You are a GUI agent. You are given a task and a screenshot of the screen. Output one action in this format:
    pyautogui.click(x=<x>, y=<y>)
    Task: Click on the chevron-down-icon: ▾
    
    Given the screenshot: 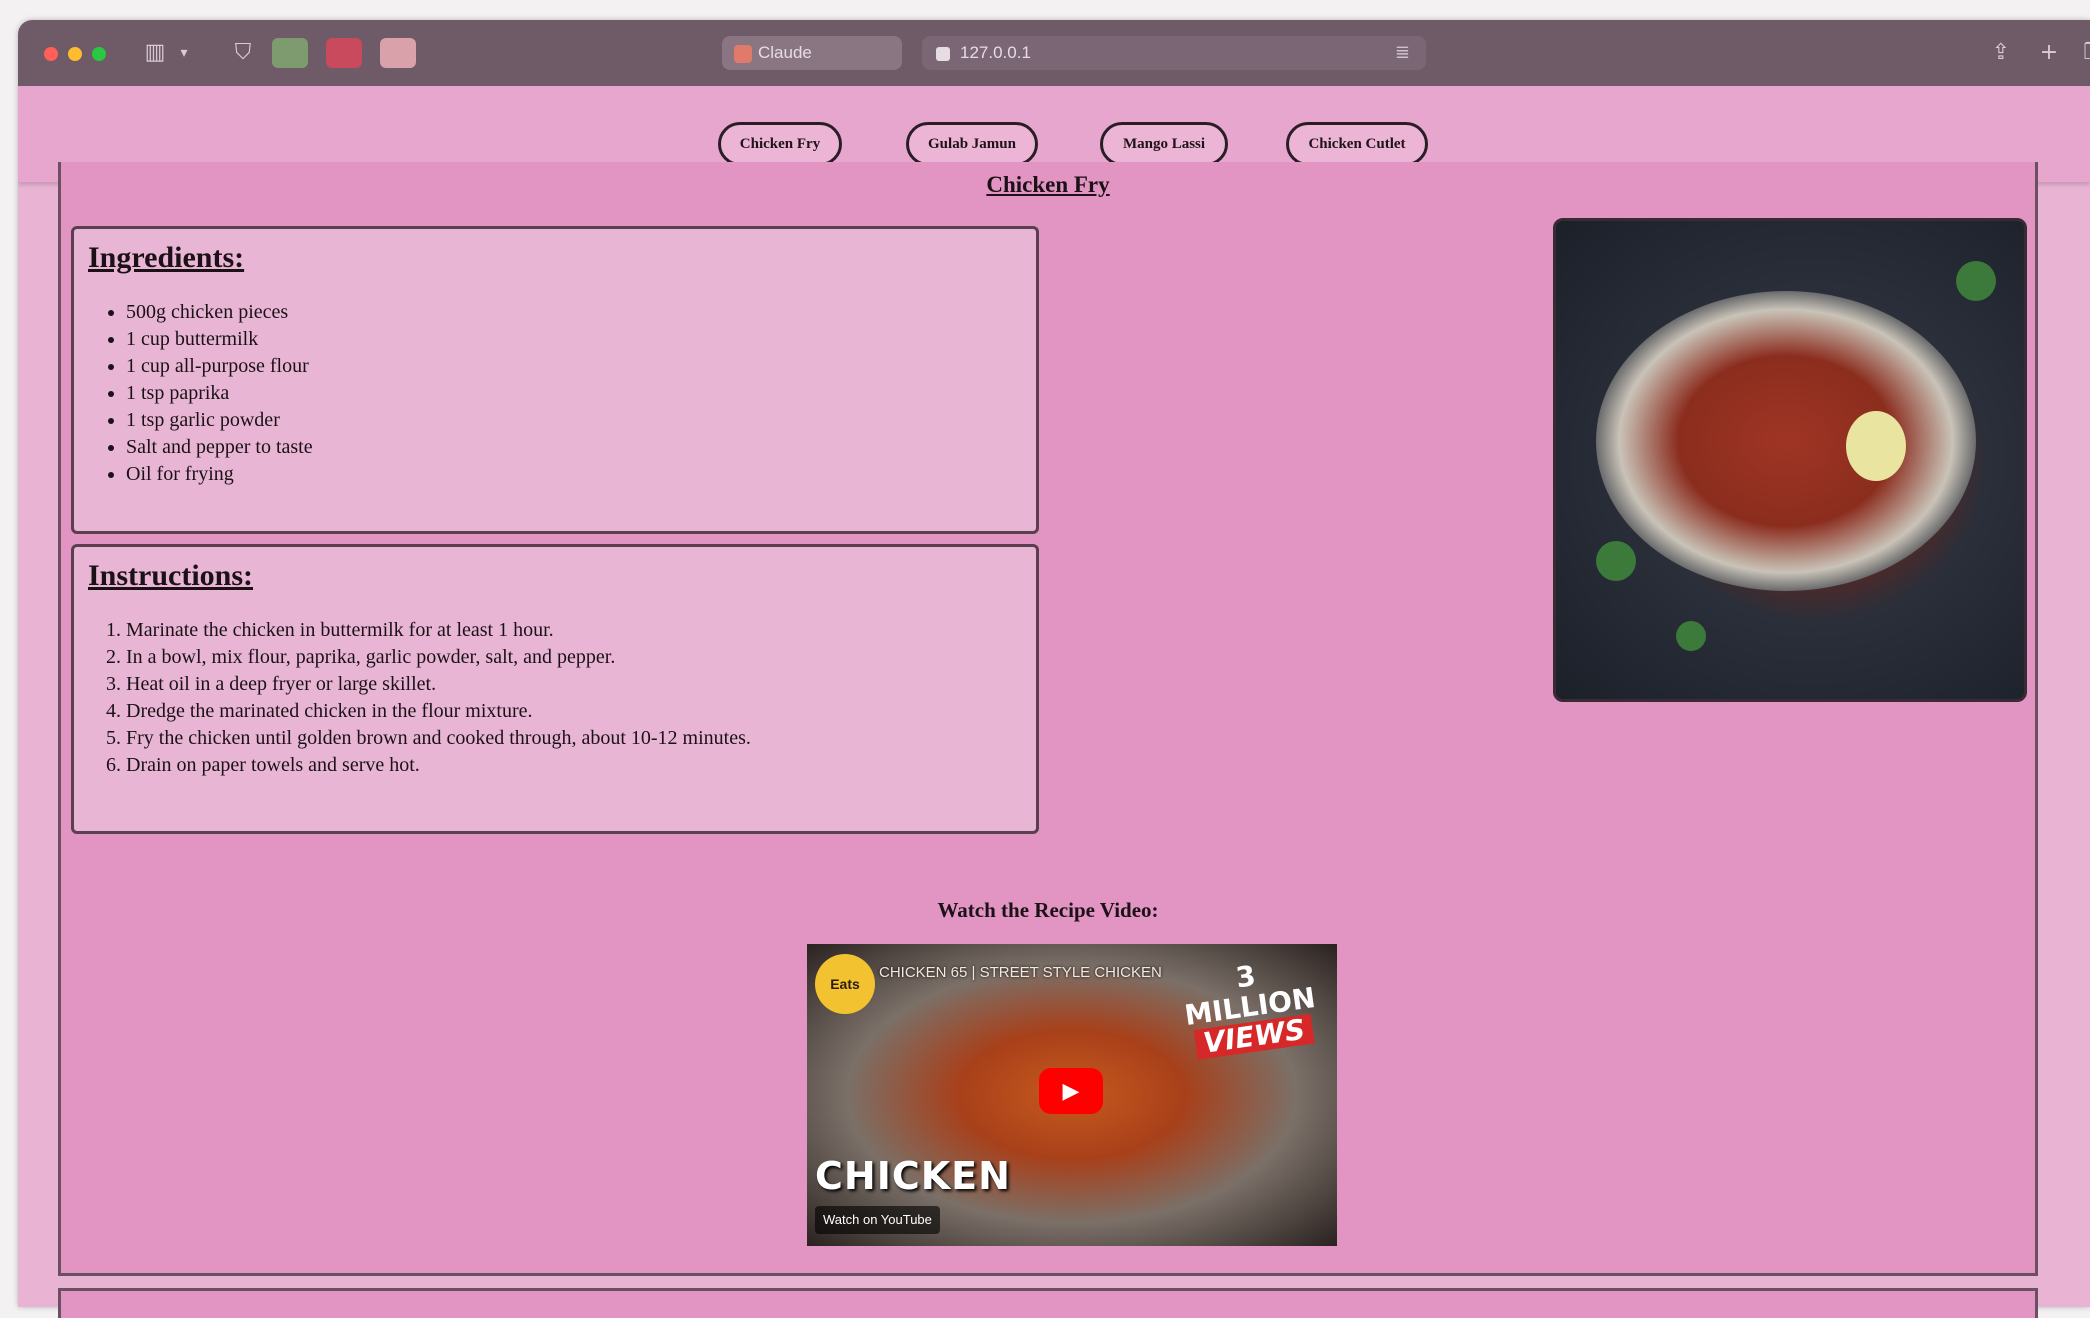 What is the action you would take?
    pyautogui.click(x=184, y=53)
    